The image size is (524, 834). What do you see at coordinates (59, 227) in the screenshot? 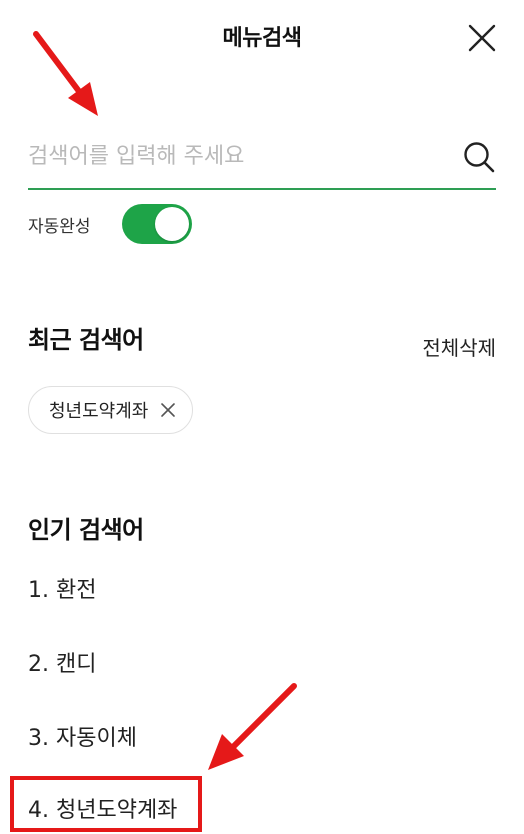
I see `autocomplete-label: 자동완성` at bounding box center [59, 227].